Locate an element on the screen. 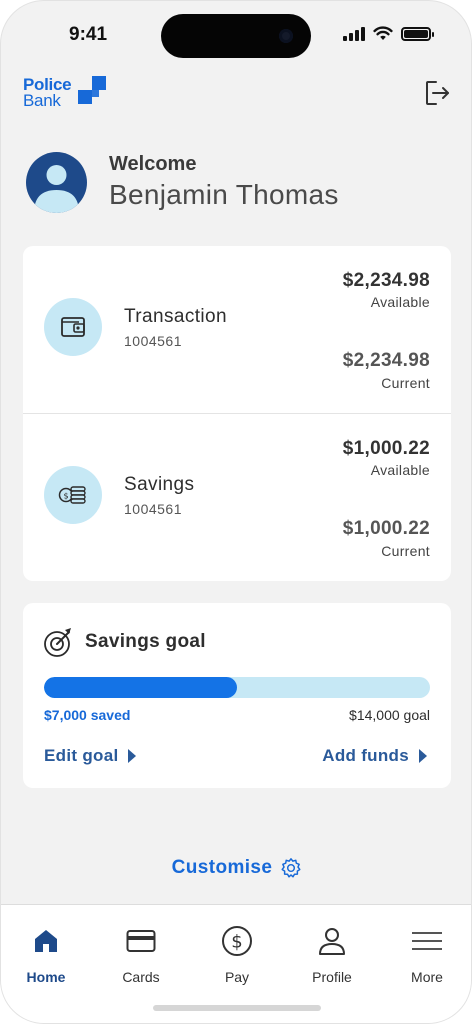 The image size is (472, 1024). welcome-label: Welcome is located at coordinates (153, 164).